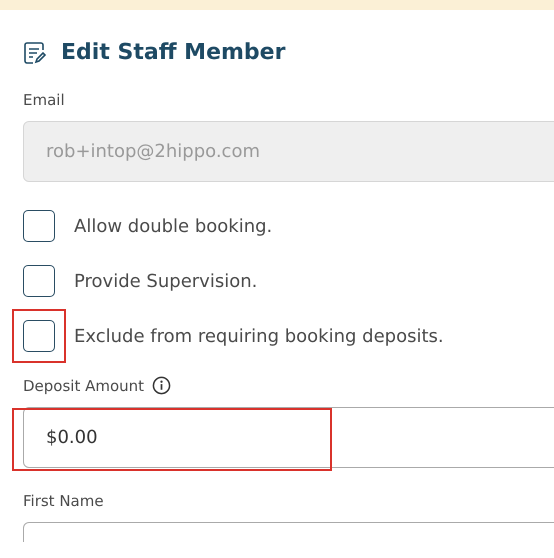 The image size is (554, 558). I want to click on deposit-amount-field: $0.00, so click(288, 437).